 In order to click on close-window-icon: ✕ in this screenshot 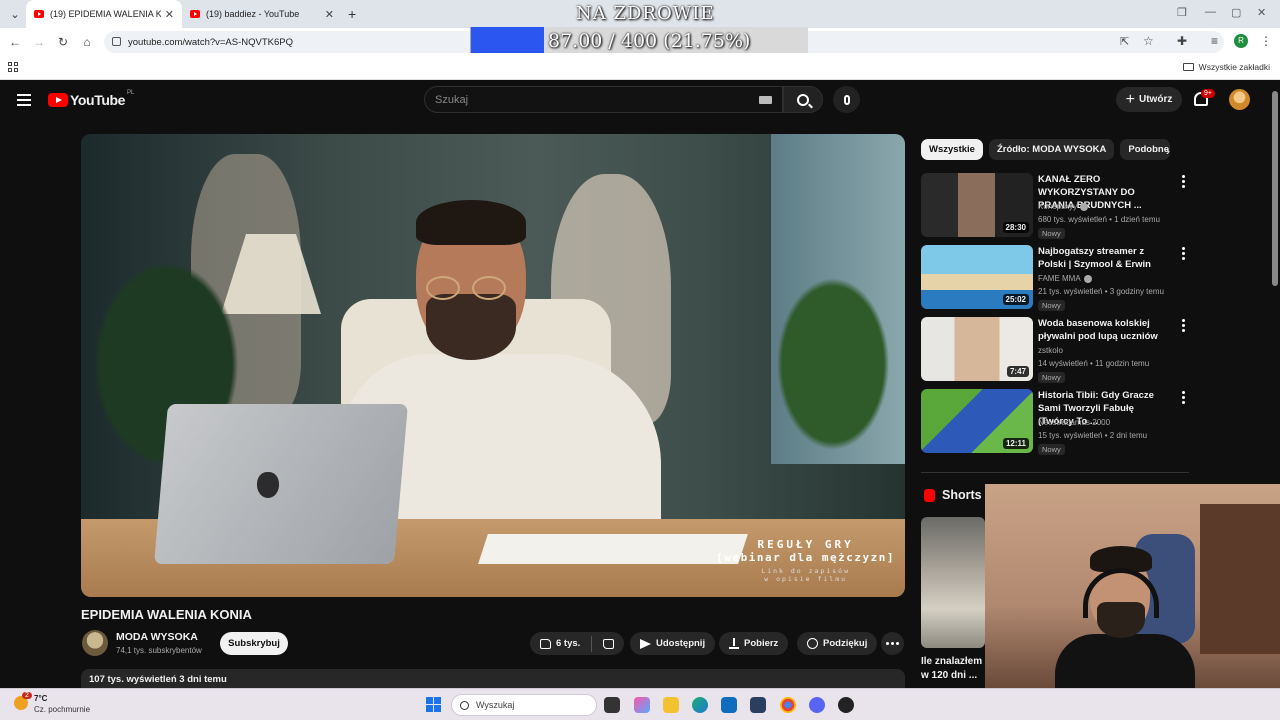, I will do `click(1261, 12)`.